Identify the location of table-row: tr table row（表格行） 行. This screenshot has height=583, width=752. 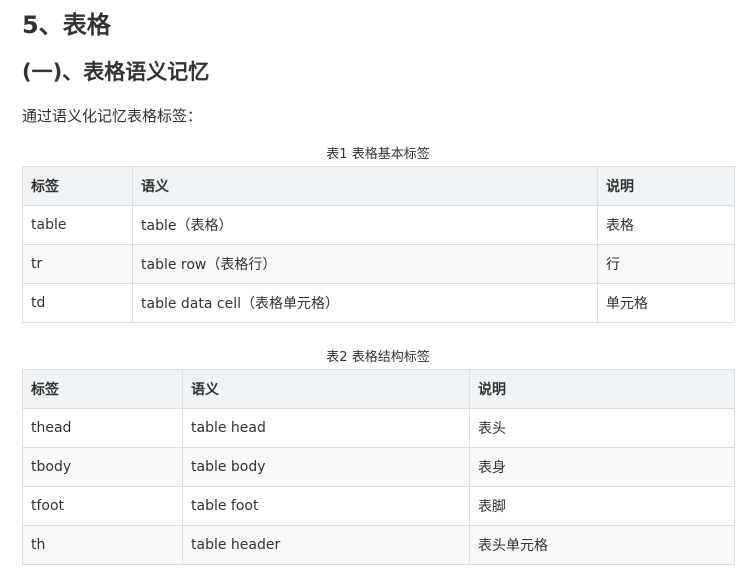
(378, 264).